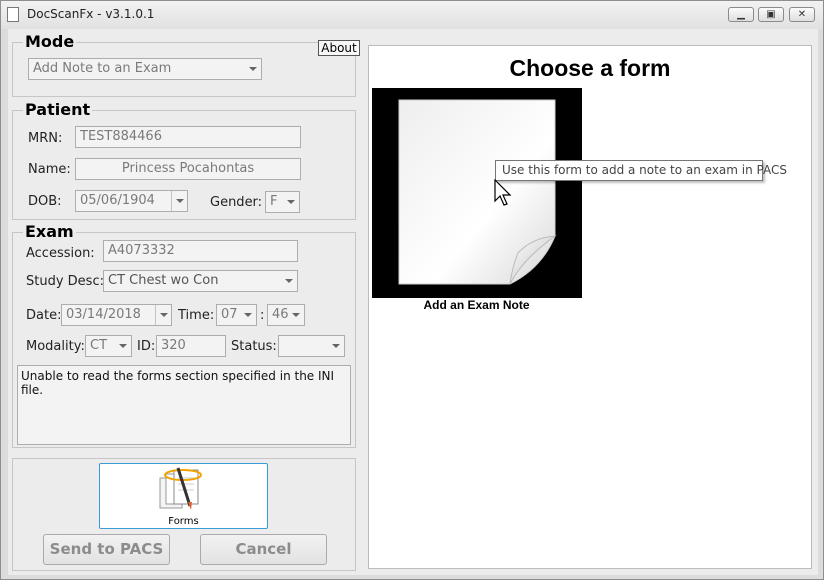 This screenshot has height=580, width=824. I want to click on id-label: ID:, so click(146, 346).